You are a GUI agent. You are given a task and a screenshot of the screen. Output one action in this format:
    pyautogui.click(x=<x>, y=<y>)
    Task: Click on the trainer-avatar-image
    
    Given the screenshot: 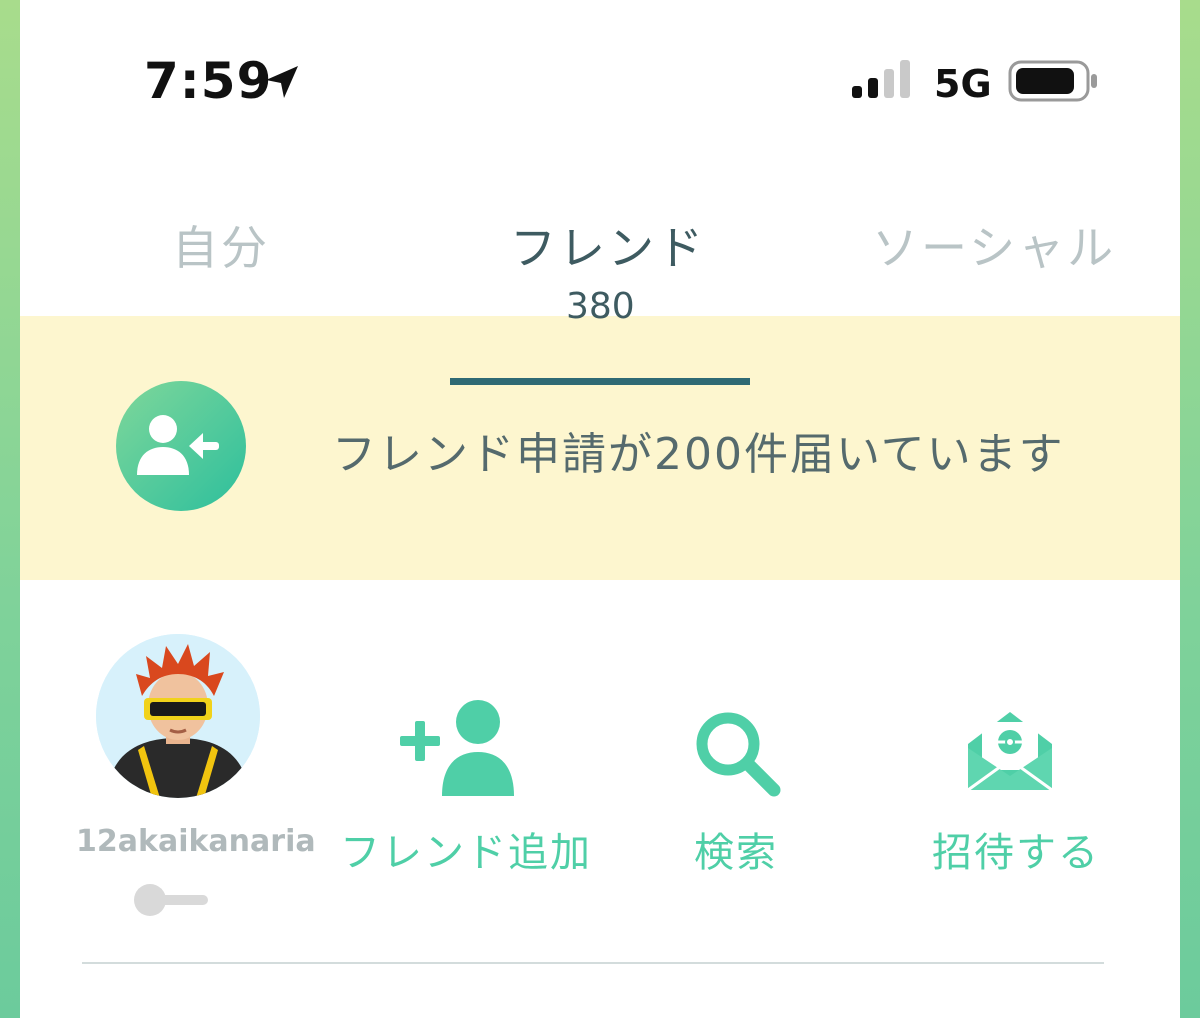 What is the action you would take?
    pyautogui.click(x=178, y=716)
    